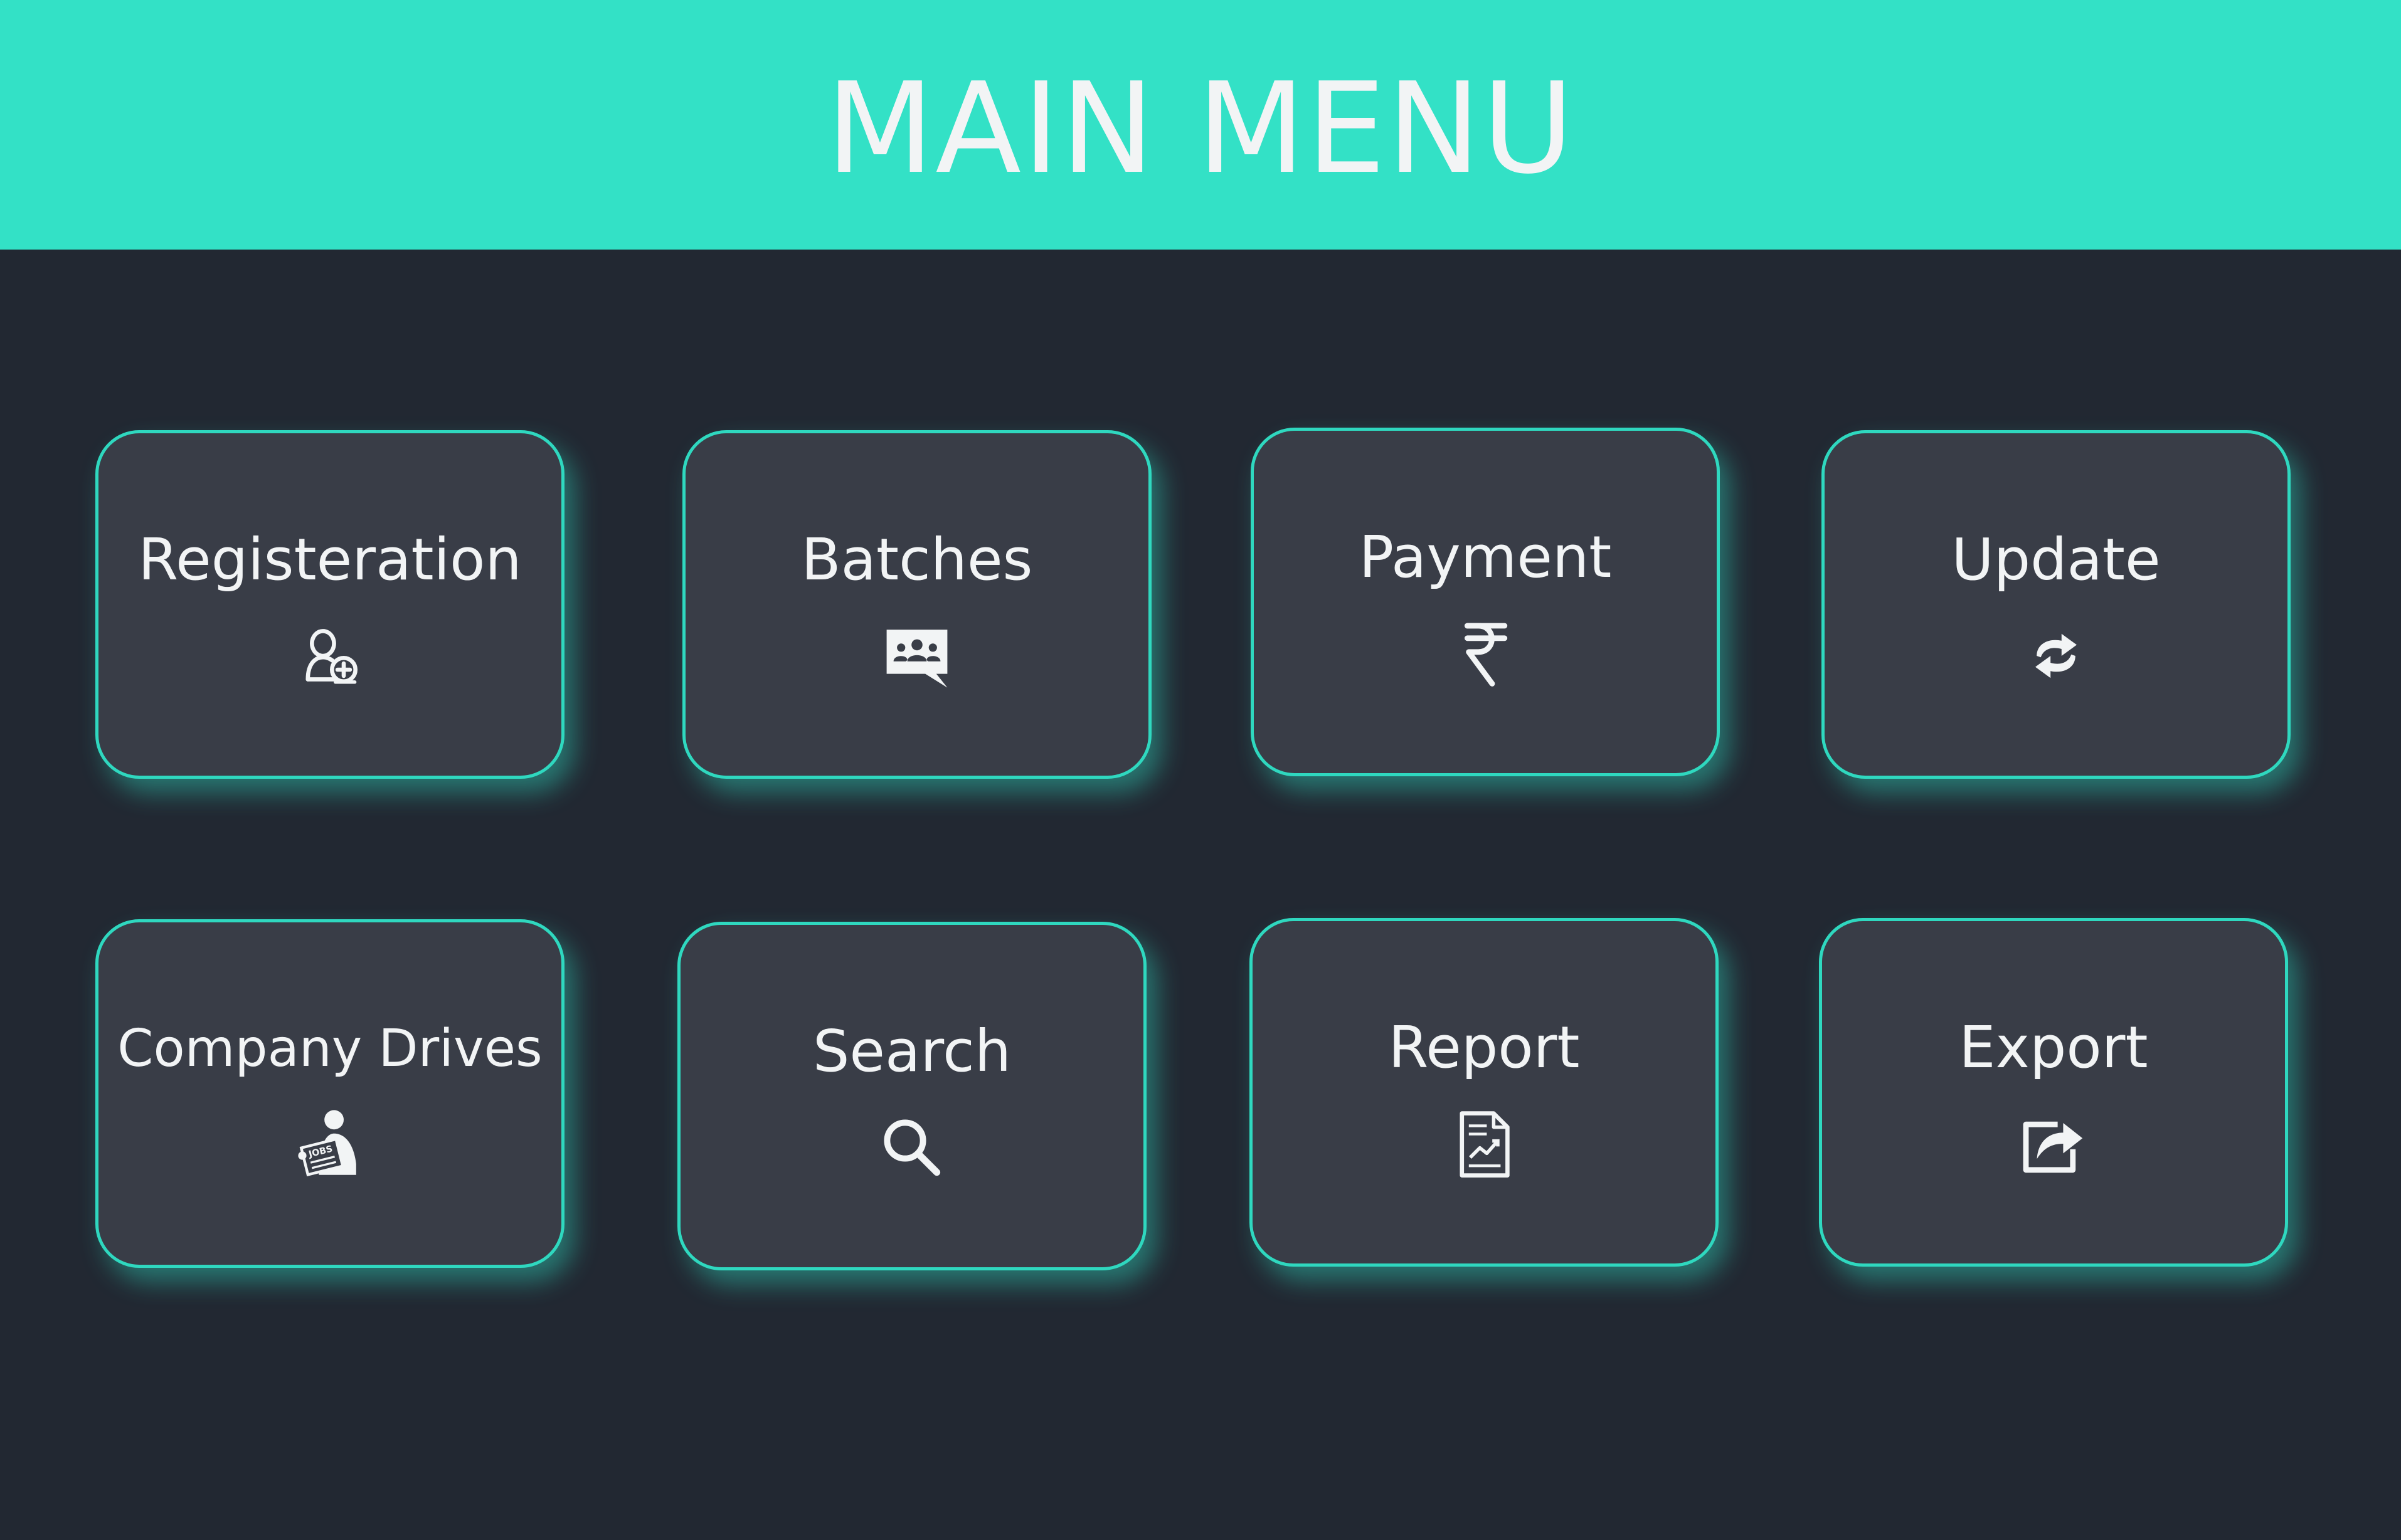 This screenshot has width=2401, height=1540. I want to click on report-document-icon, so click(1485, 1143).